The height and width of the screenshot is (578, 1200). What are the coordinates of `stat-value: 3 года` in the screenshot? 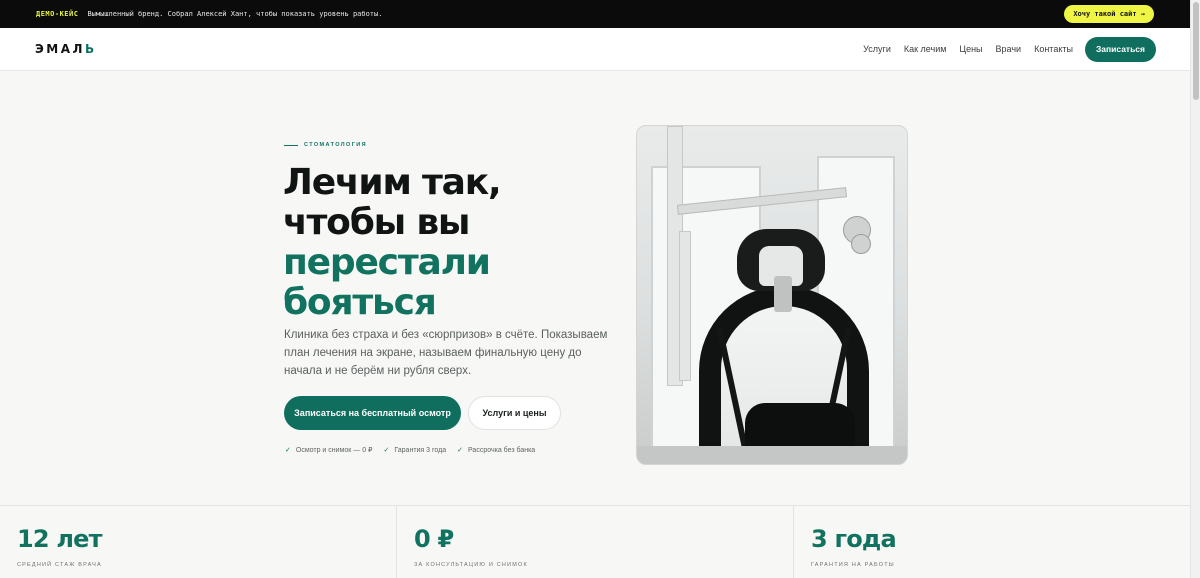 It's located at (854, 539).